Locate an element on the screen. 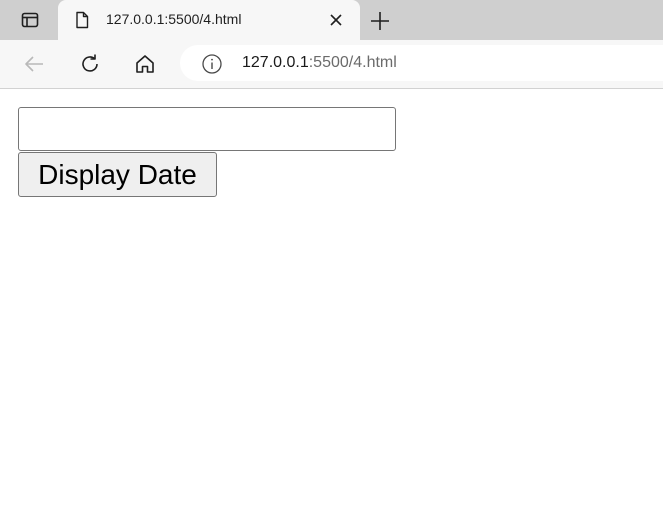 This screenshot has width=663, height=532. back-arrow-icon is located at coordinates (34, 64).